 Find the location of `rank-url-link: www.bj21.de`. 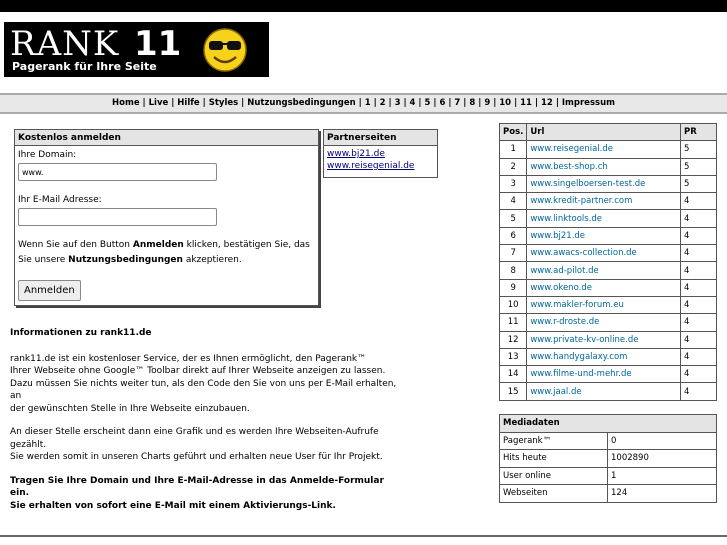

rank-url-link: www.bj21.de is located at coordinates (557, 236).